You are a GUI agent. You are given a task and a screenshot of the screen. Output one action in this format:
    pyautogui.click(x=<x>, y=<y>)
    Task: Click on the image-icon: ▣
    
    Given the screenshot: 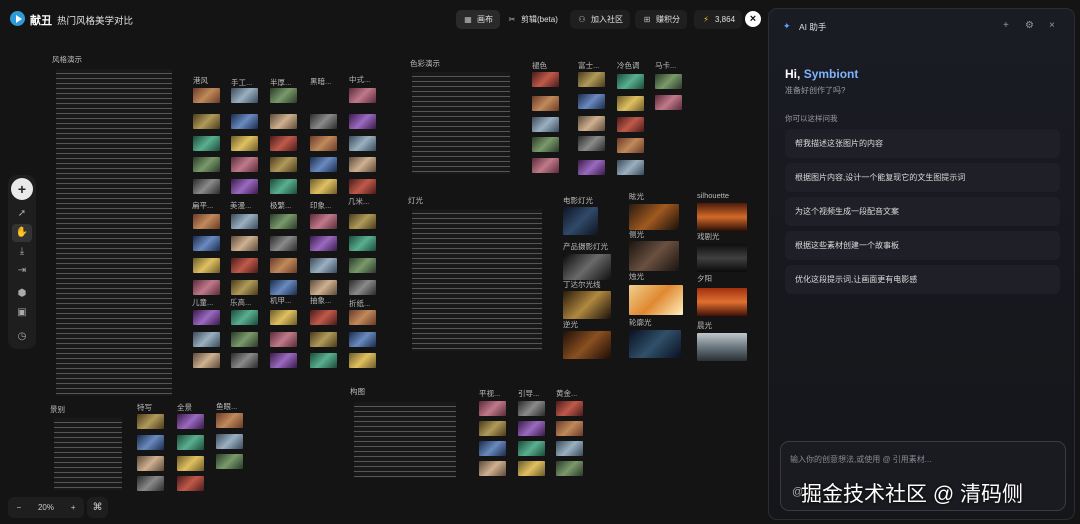 What is the action you would take?
    pyautogui.click(x=22, y=313)
    